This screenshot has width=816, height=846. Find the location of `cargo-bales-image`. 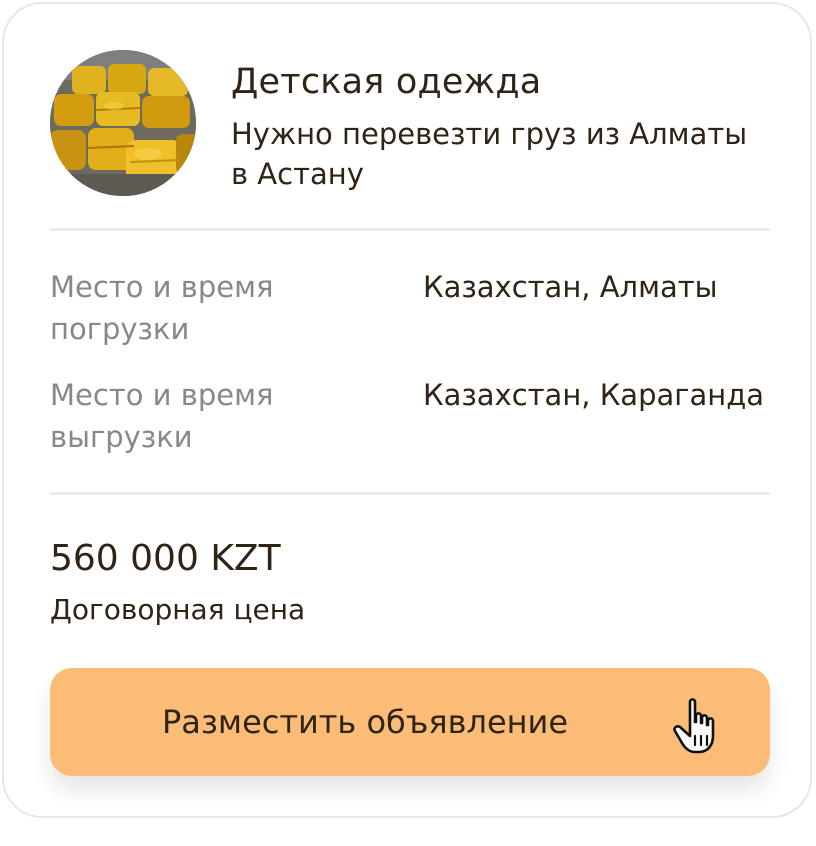

cargo-bales-image is located at coordinates (123, 123).